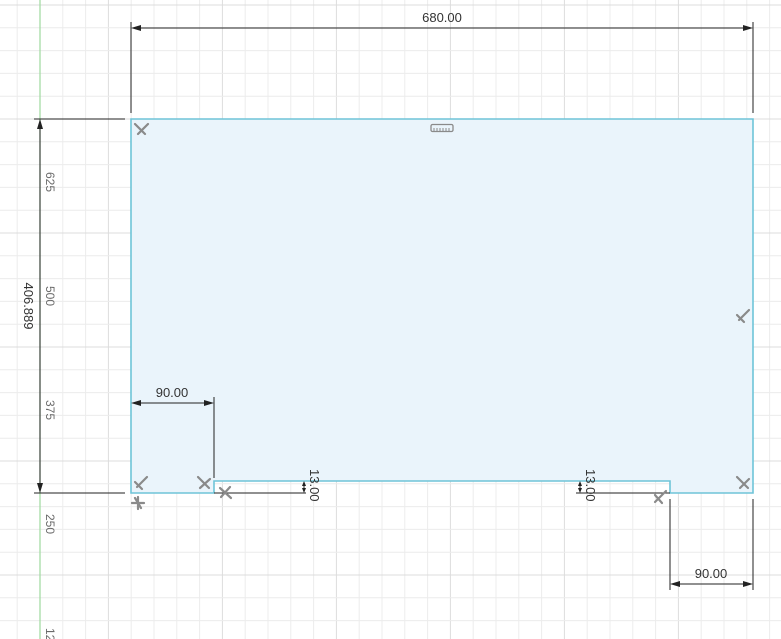 This screenshot has height=639, width=781. Describe the element at coordinates (50, 296) in the screenshot. I see `ruler-label-500: 500` at that location.